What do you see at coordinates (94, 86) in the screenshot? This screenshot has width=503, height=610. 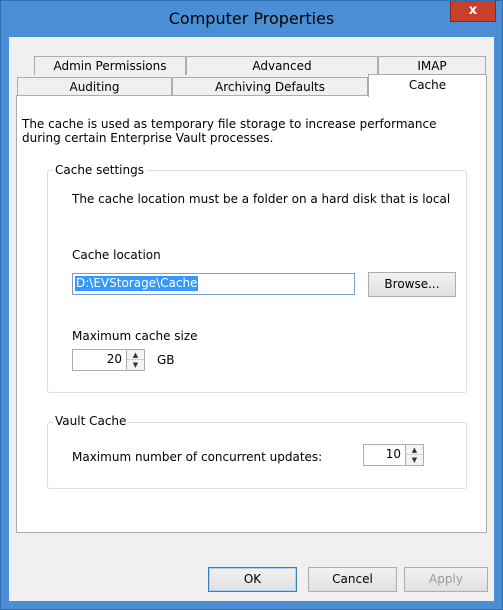 I see `tab-auditing: Auditing` at bounding box center [94, 86].